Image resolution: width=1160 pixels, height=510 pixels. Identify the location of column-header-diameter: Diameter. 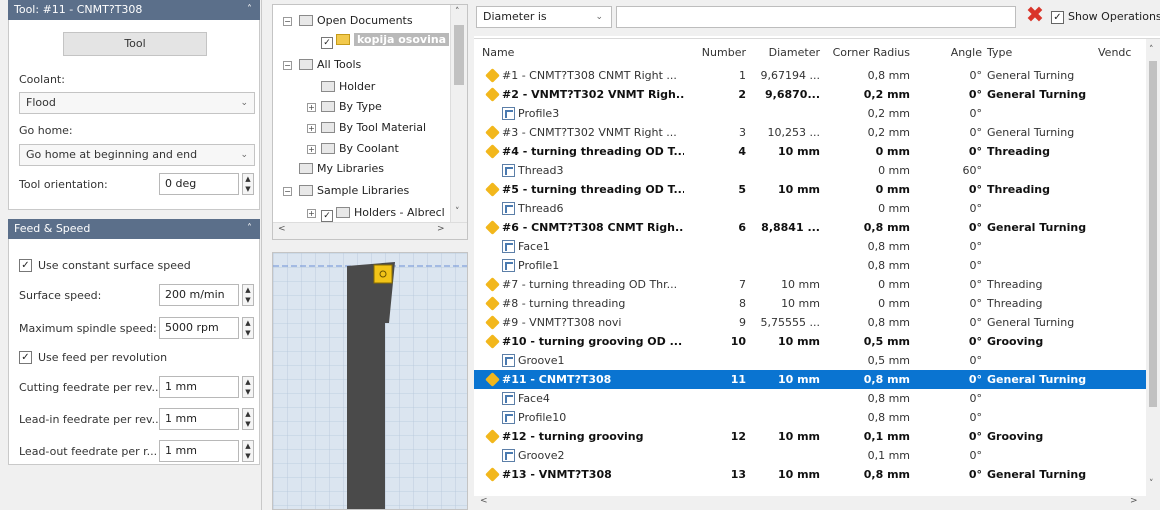
(787, 52).